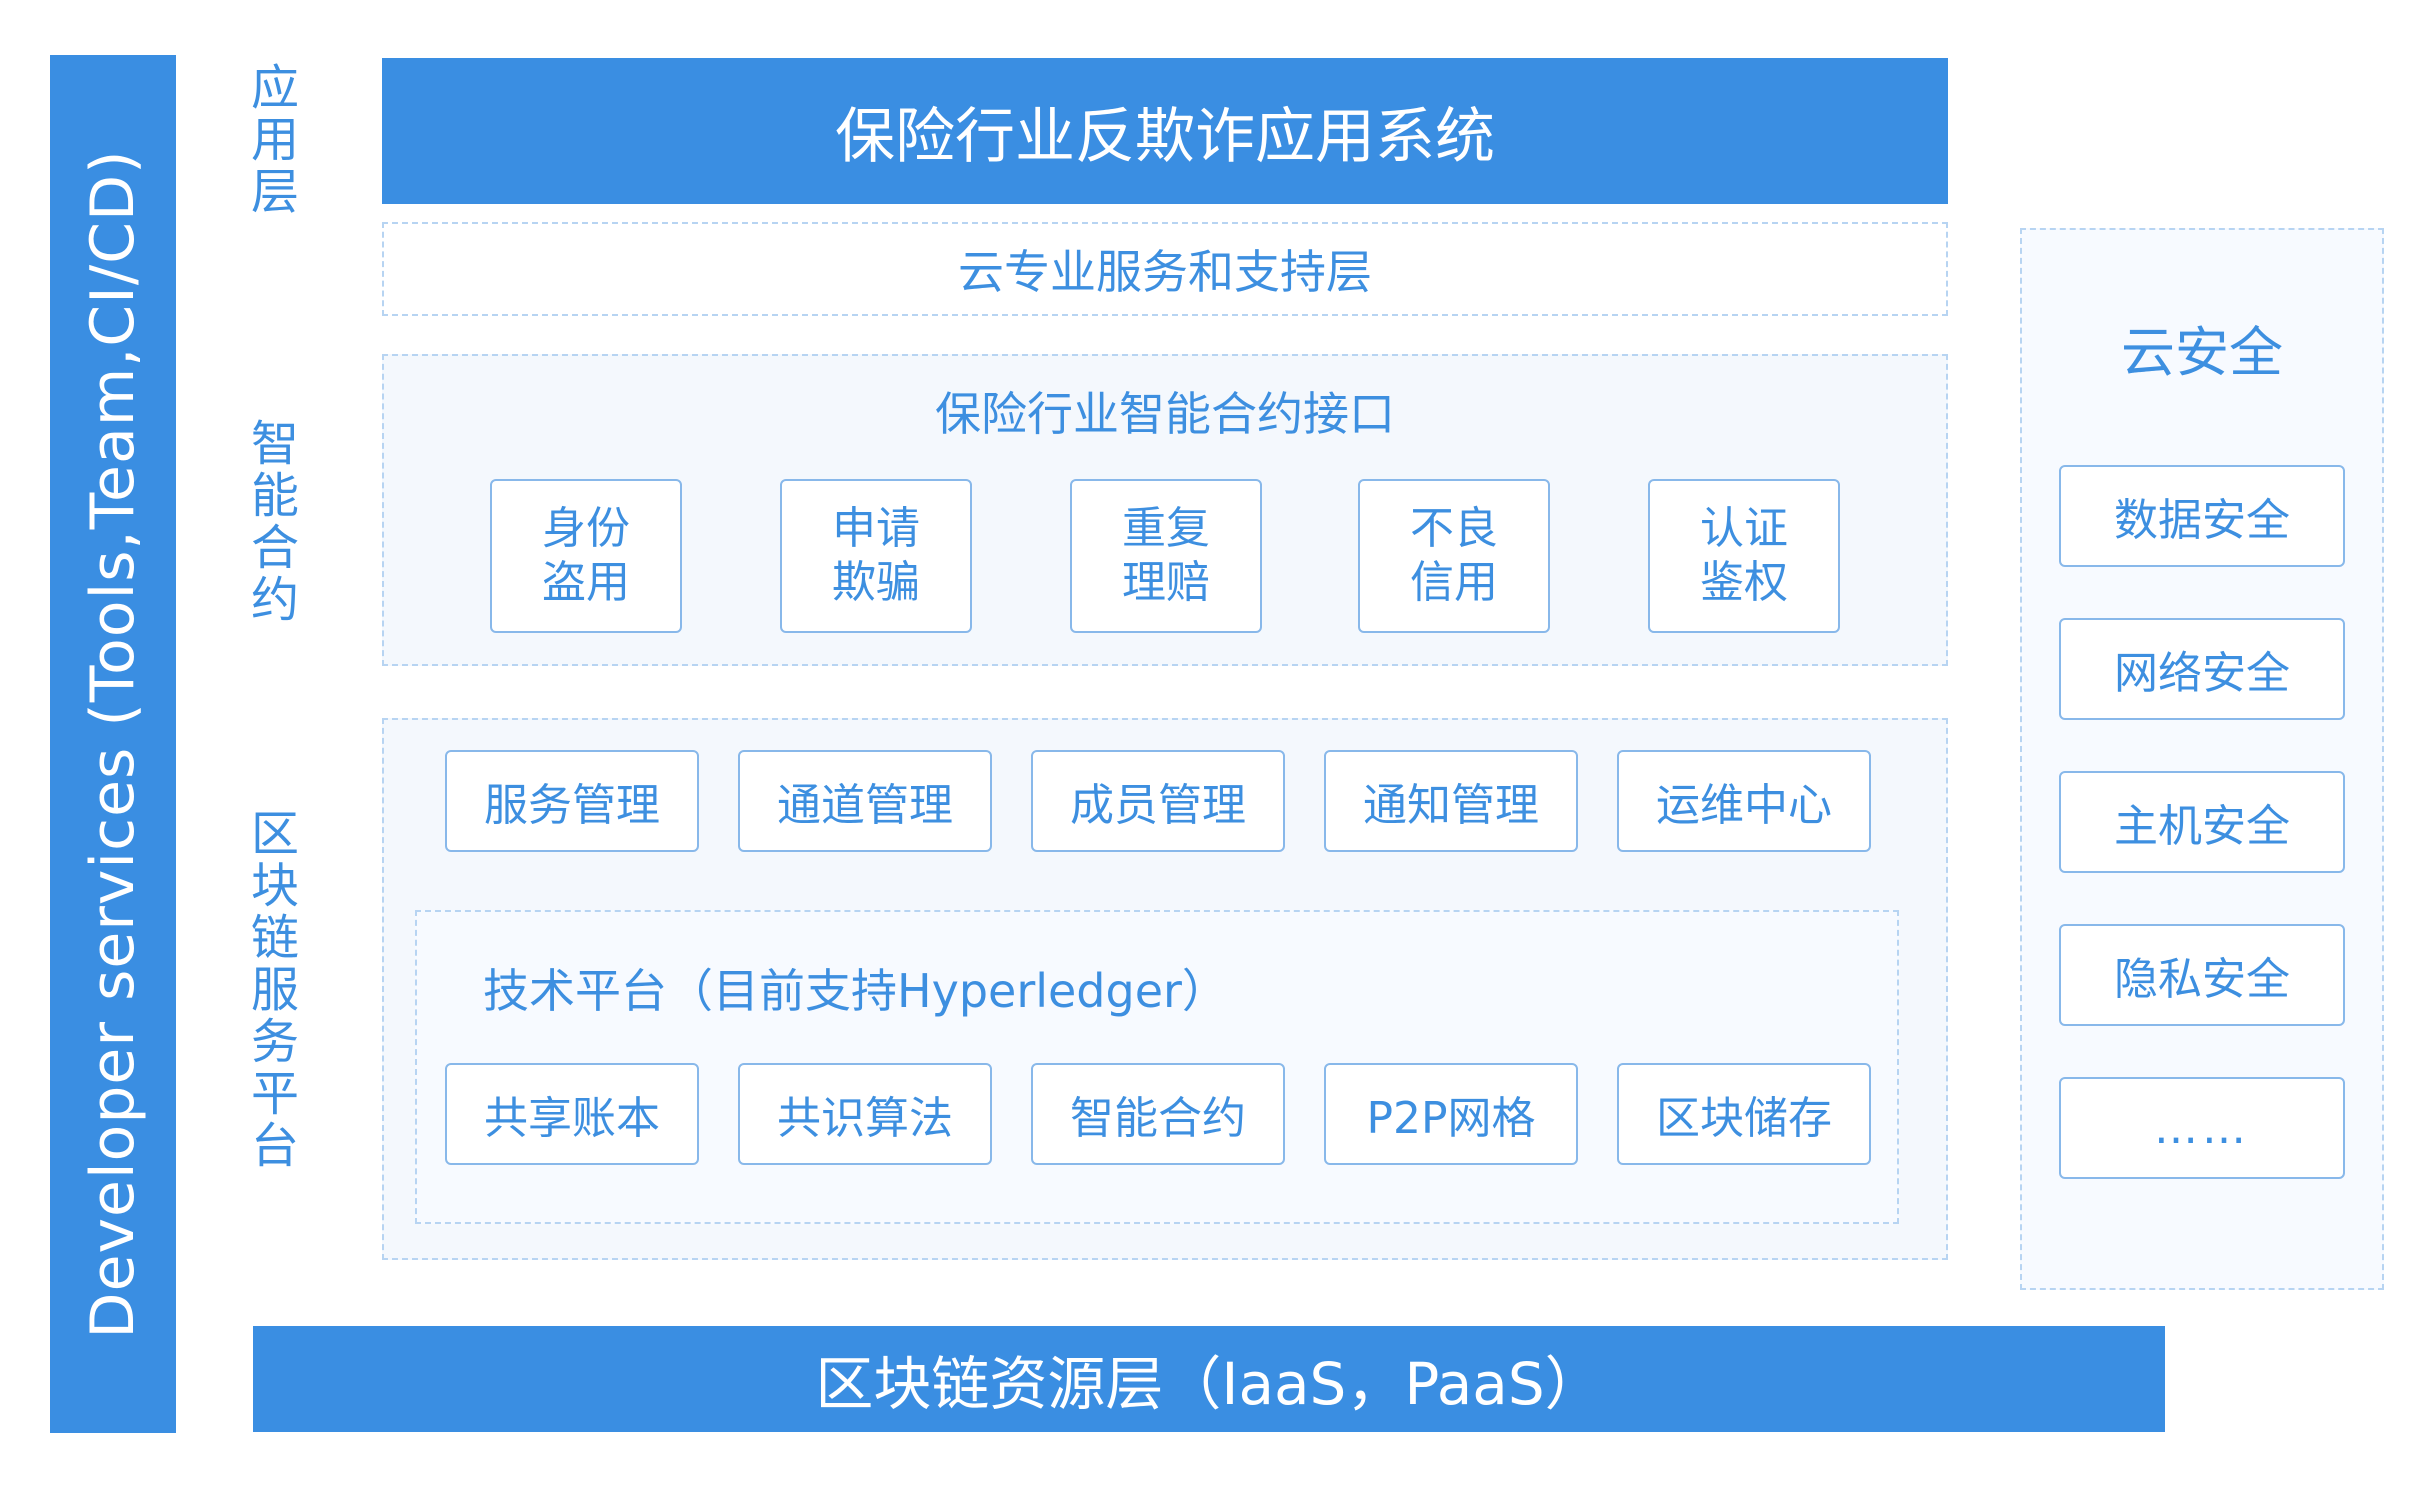 The width and height of the screenshot is (2432, 1486). What do you see at coordinates (1744, 556) in the screenshot?
I see `contract-item-authentication: 认证 鉴权` at bounding box center [1744, 556].